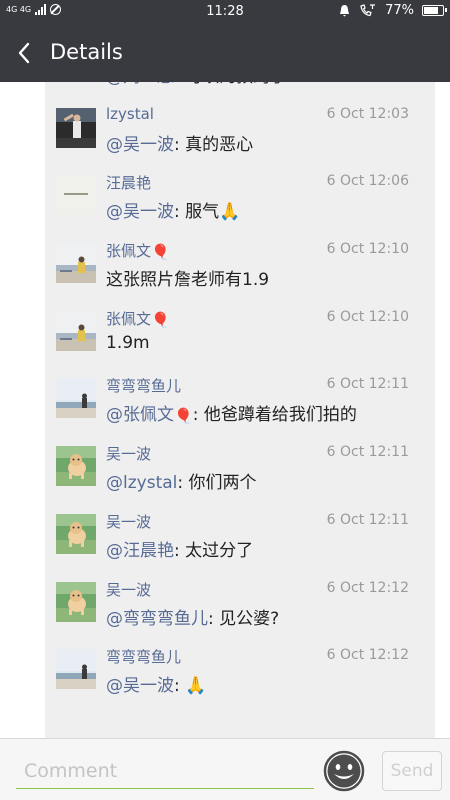 The image size is (450, 800). I want to click on comment-timestamp: 6 Oct 12:06, so click(367, 181).